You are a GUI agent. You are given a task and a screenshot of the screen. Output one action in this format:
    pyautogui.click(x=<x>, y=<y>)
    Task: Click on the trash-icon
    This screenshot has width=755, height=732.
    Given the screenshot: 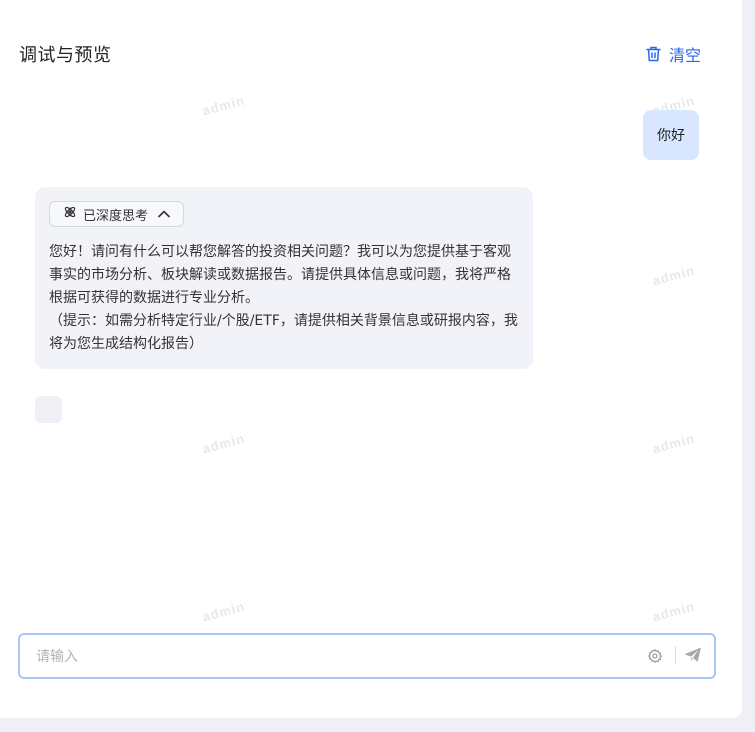 What is the action you would take?
    pyautogui.click(x=653, y=54)
    